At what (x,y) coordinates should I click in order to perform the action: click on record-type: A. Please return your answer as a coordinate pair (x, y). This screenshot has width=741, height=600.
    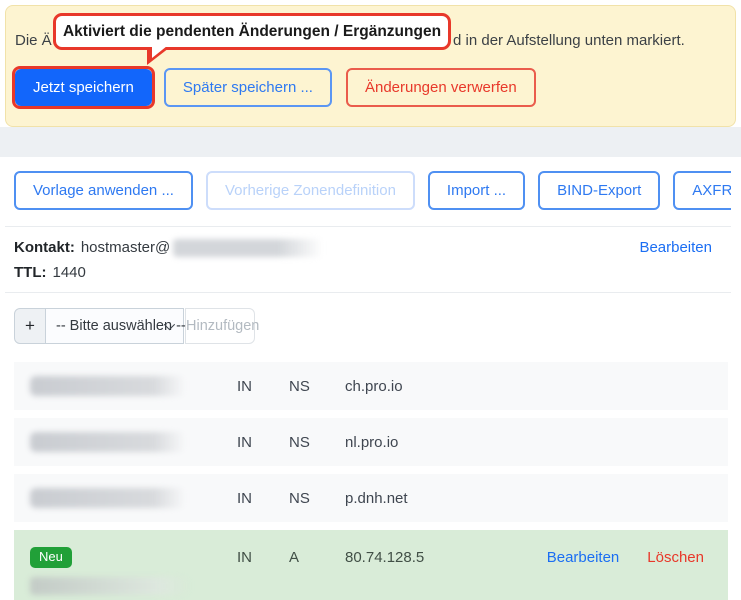
    Looking at the image, I should click on (294, 557).